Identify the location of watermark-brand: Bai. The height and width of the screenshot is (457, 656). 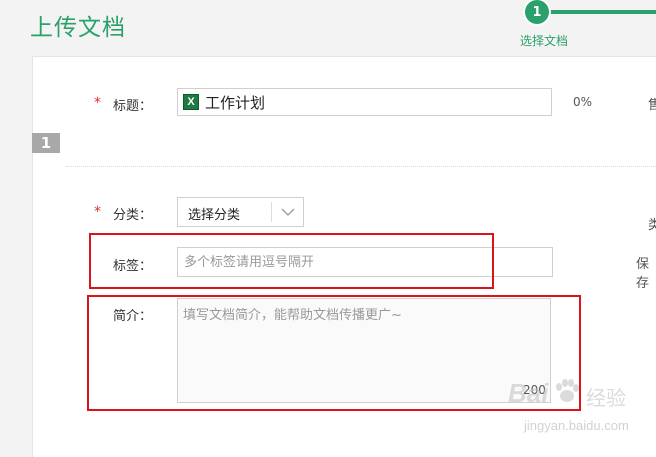
(528, 393).